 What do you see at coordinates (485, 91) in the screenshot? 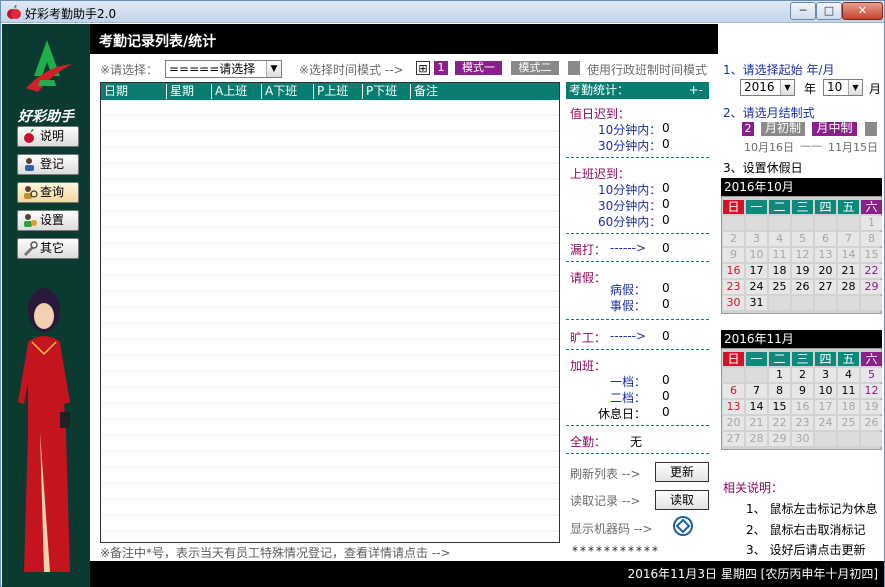
I see `col-remark: 备注` at bounding box center [485, 91].